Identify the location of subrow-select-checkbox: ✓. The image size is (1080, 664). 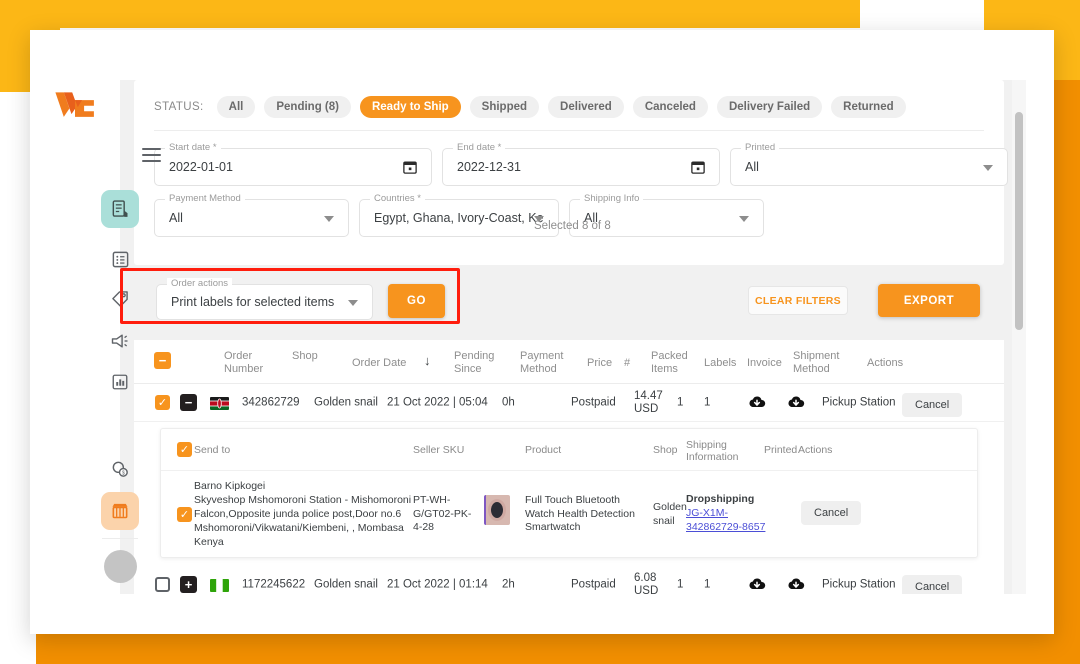
(184, 514).